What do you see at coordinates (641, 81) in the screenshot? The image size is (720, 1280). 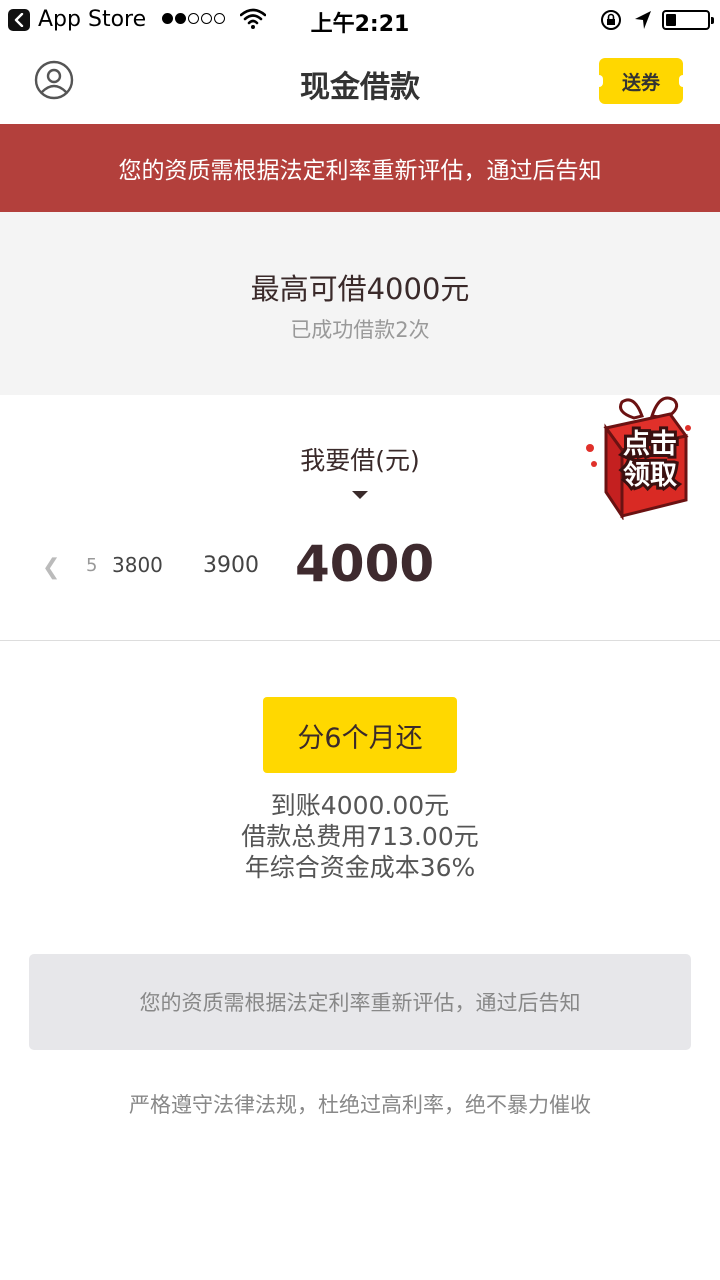 I see `coupon-button: 送券` at bounding box center [641, 81].